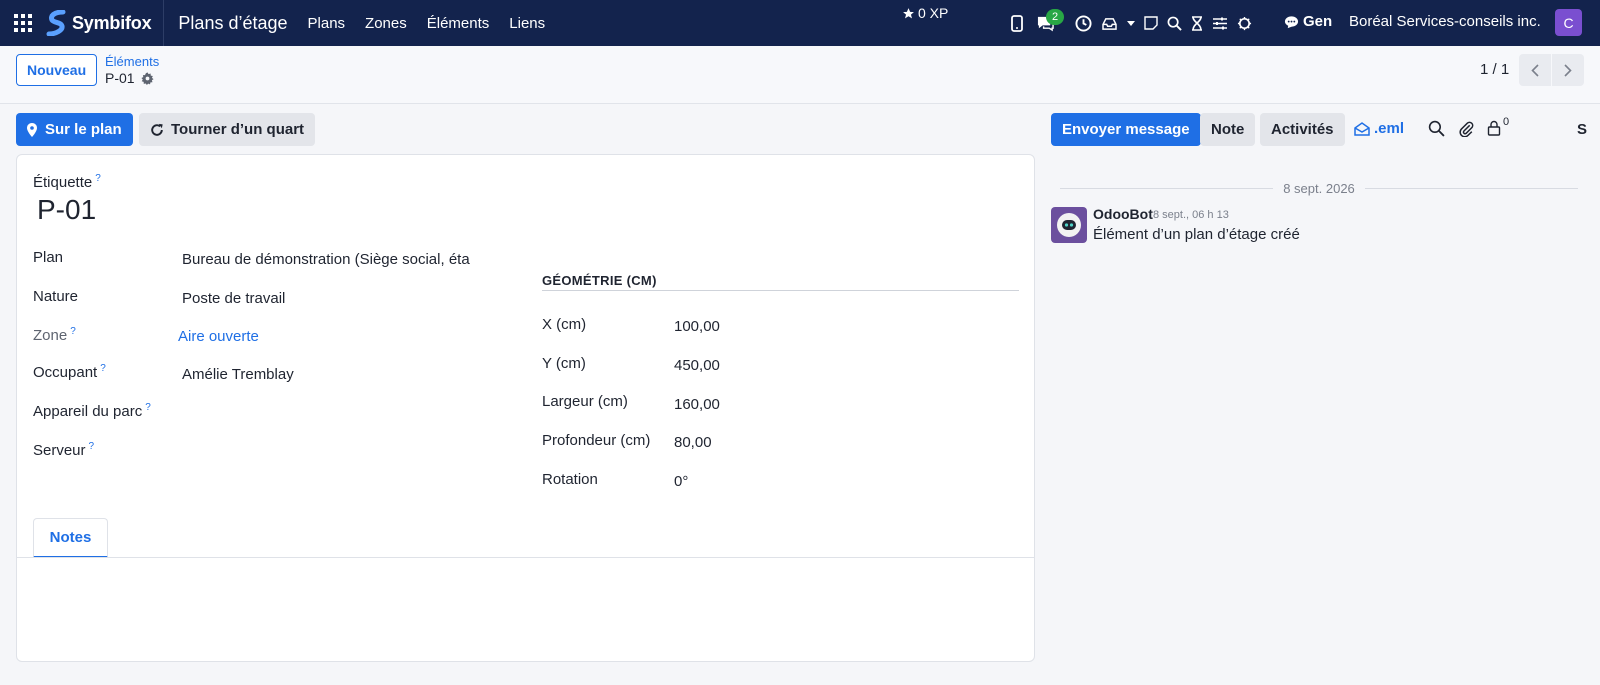 The width and height of the screenshot is (1600, 685). Describe the element at coordinates (65, 372) in the screenshot. I see `occupant-label-text: Occupant` at that location.